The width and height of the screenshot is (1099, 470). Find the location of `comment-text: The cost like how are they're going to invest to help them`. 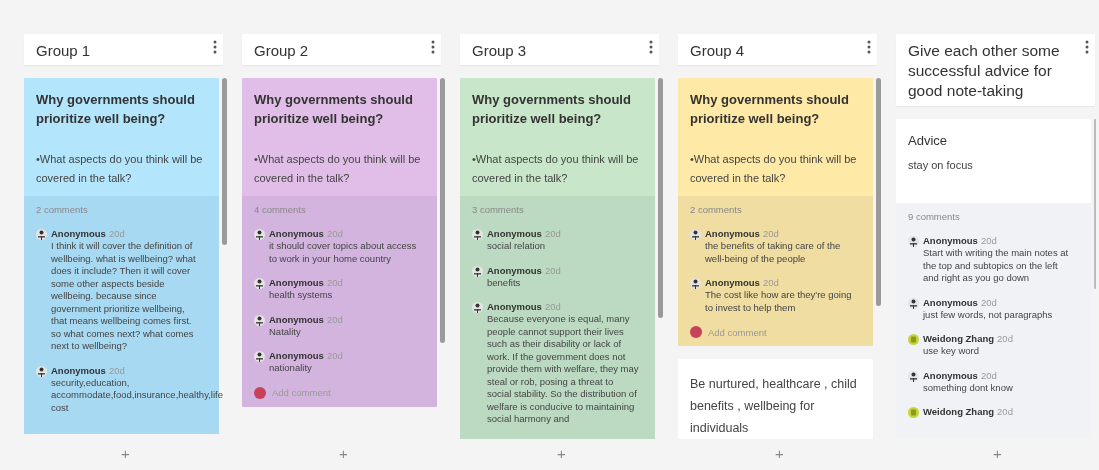

comment-text: The cost like how are they're going to invest to help them is located at coordinates (779, 301).